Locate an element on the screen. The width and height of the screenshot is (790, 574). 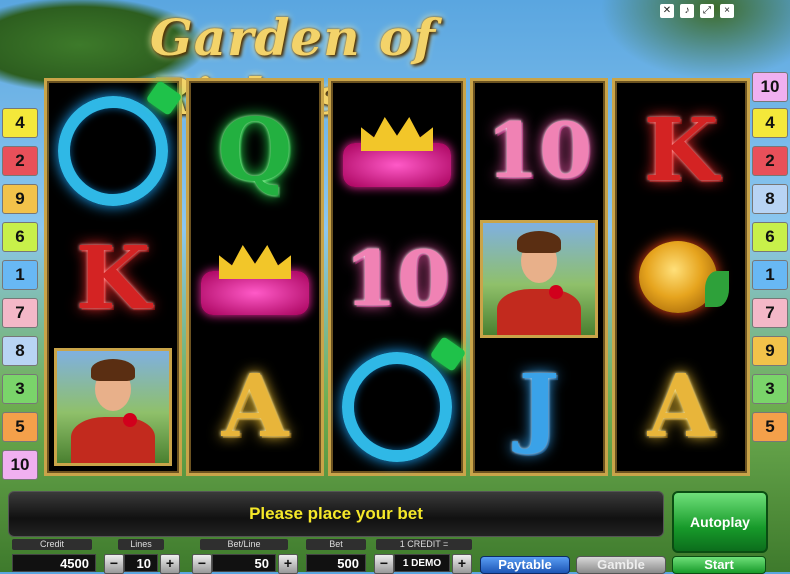
bet-label: Bet is located at coordinates (336, 544).